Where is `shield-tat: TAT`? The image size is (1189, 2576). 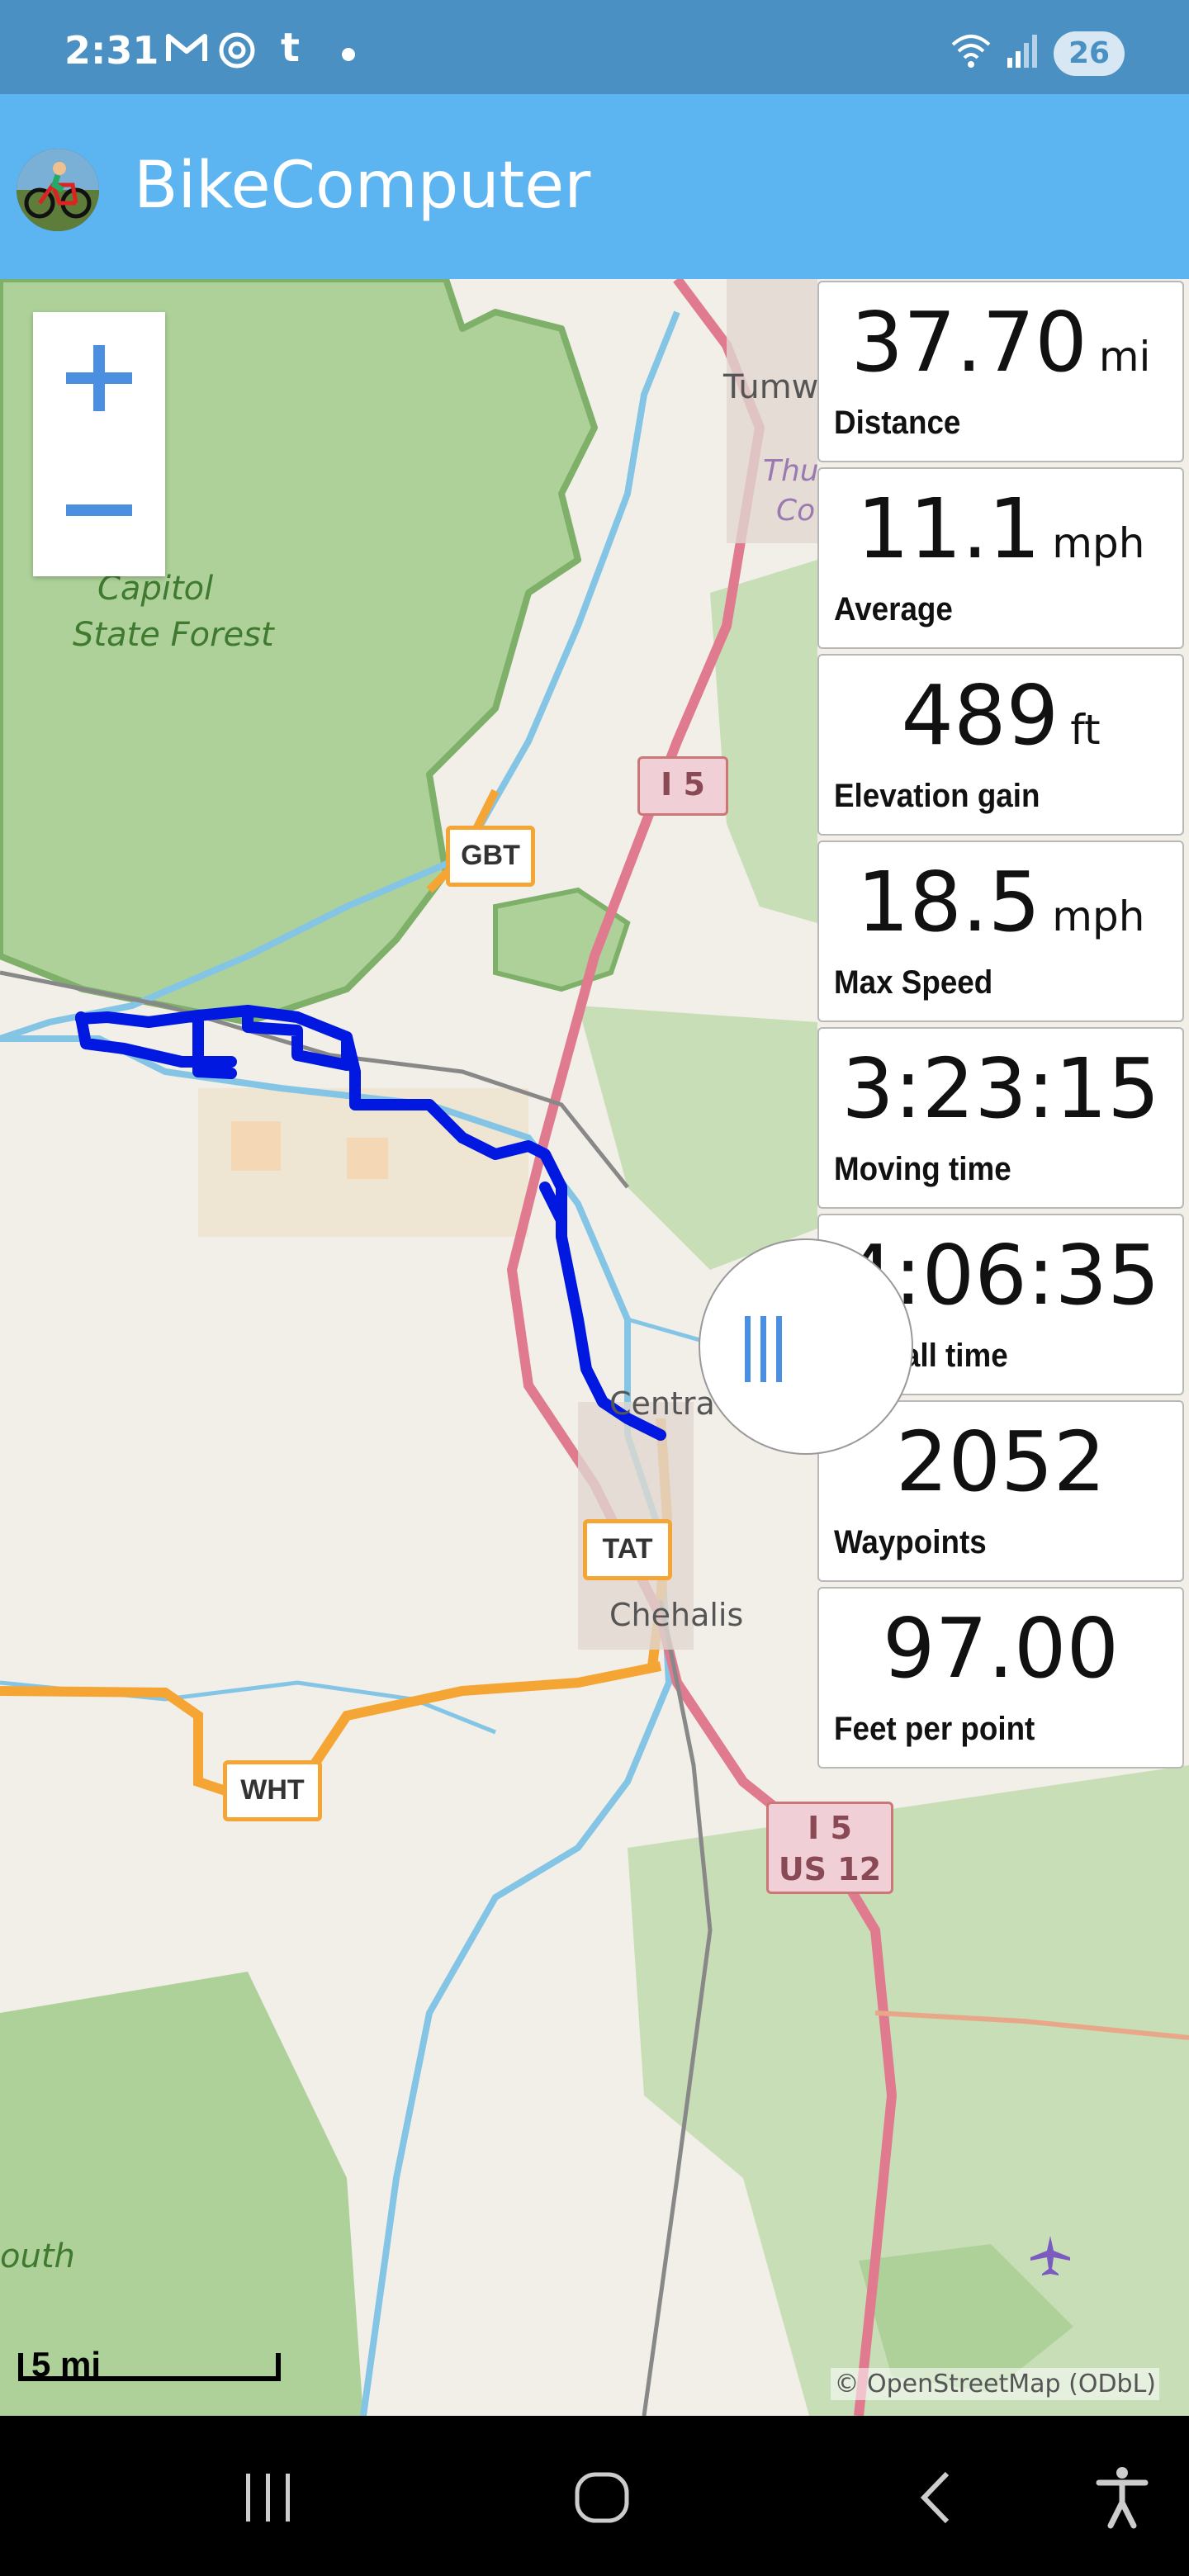 shield-tat: TAT is located at coordinates (627, 1549).